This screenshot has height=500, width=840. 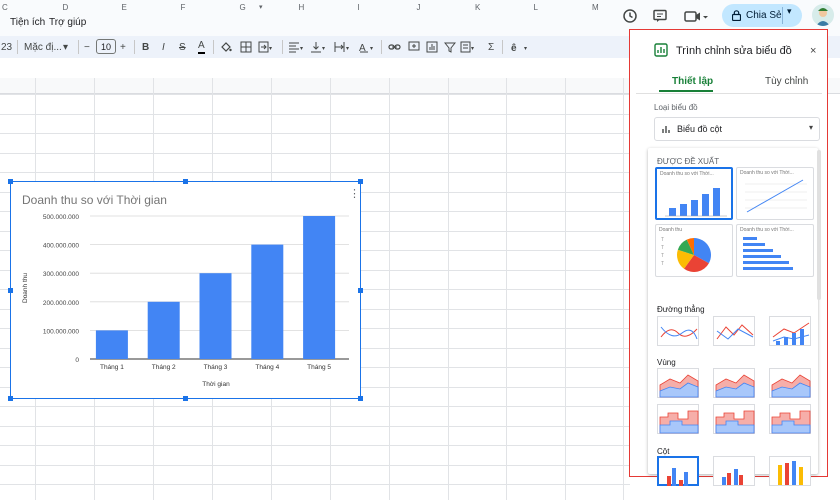 I want to click on y-tick-label: 400.000.000, so click(x=61, y=246).